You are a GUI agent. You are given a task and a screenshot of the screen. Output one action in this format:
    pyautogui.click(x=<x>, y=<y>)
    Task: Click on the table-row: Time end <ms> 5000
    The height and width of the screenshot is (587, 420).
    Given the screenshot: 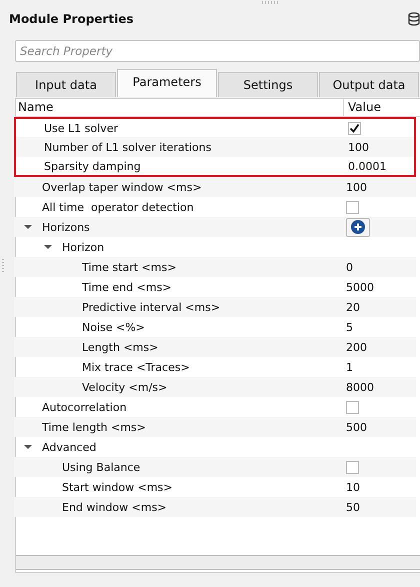 What is the action you would take?
    pyautogui.click(x=215, y=287)
    